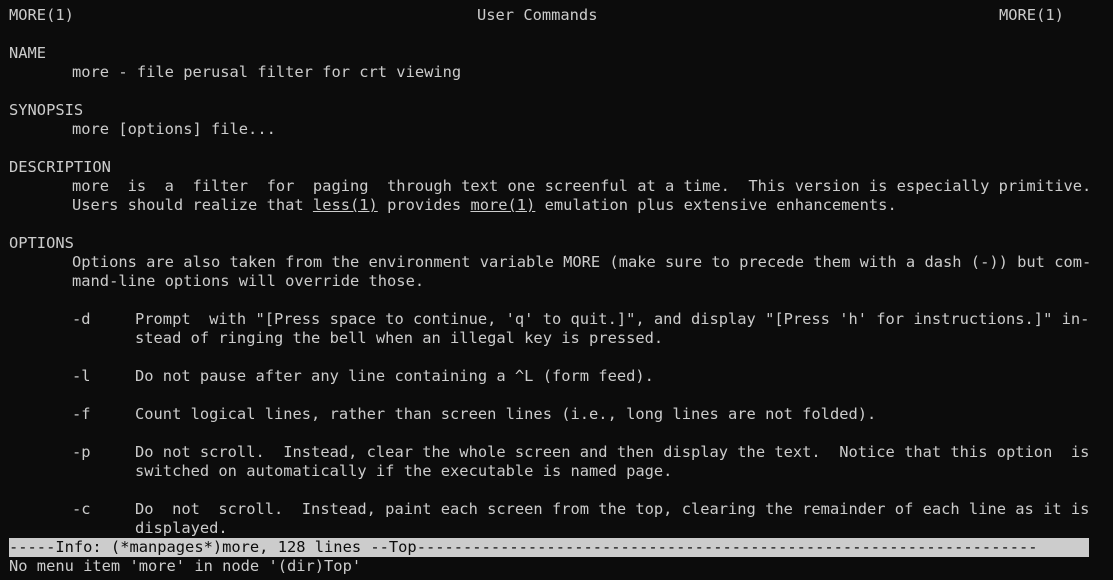  I want to click on option-flag-l: -l, so click(81, 376).